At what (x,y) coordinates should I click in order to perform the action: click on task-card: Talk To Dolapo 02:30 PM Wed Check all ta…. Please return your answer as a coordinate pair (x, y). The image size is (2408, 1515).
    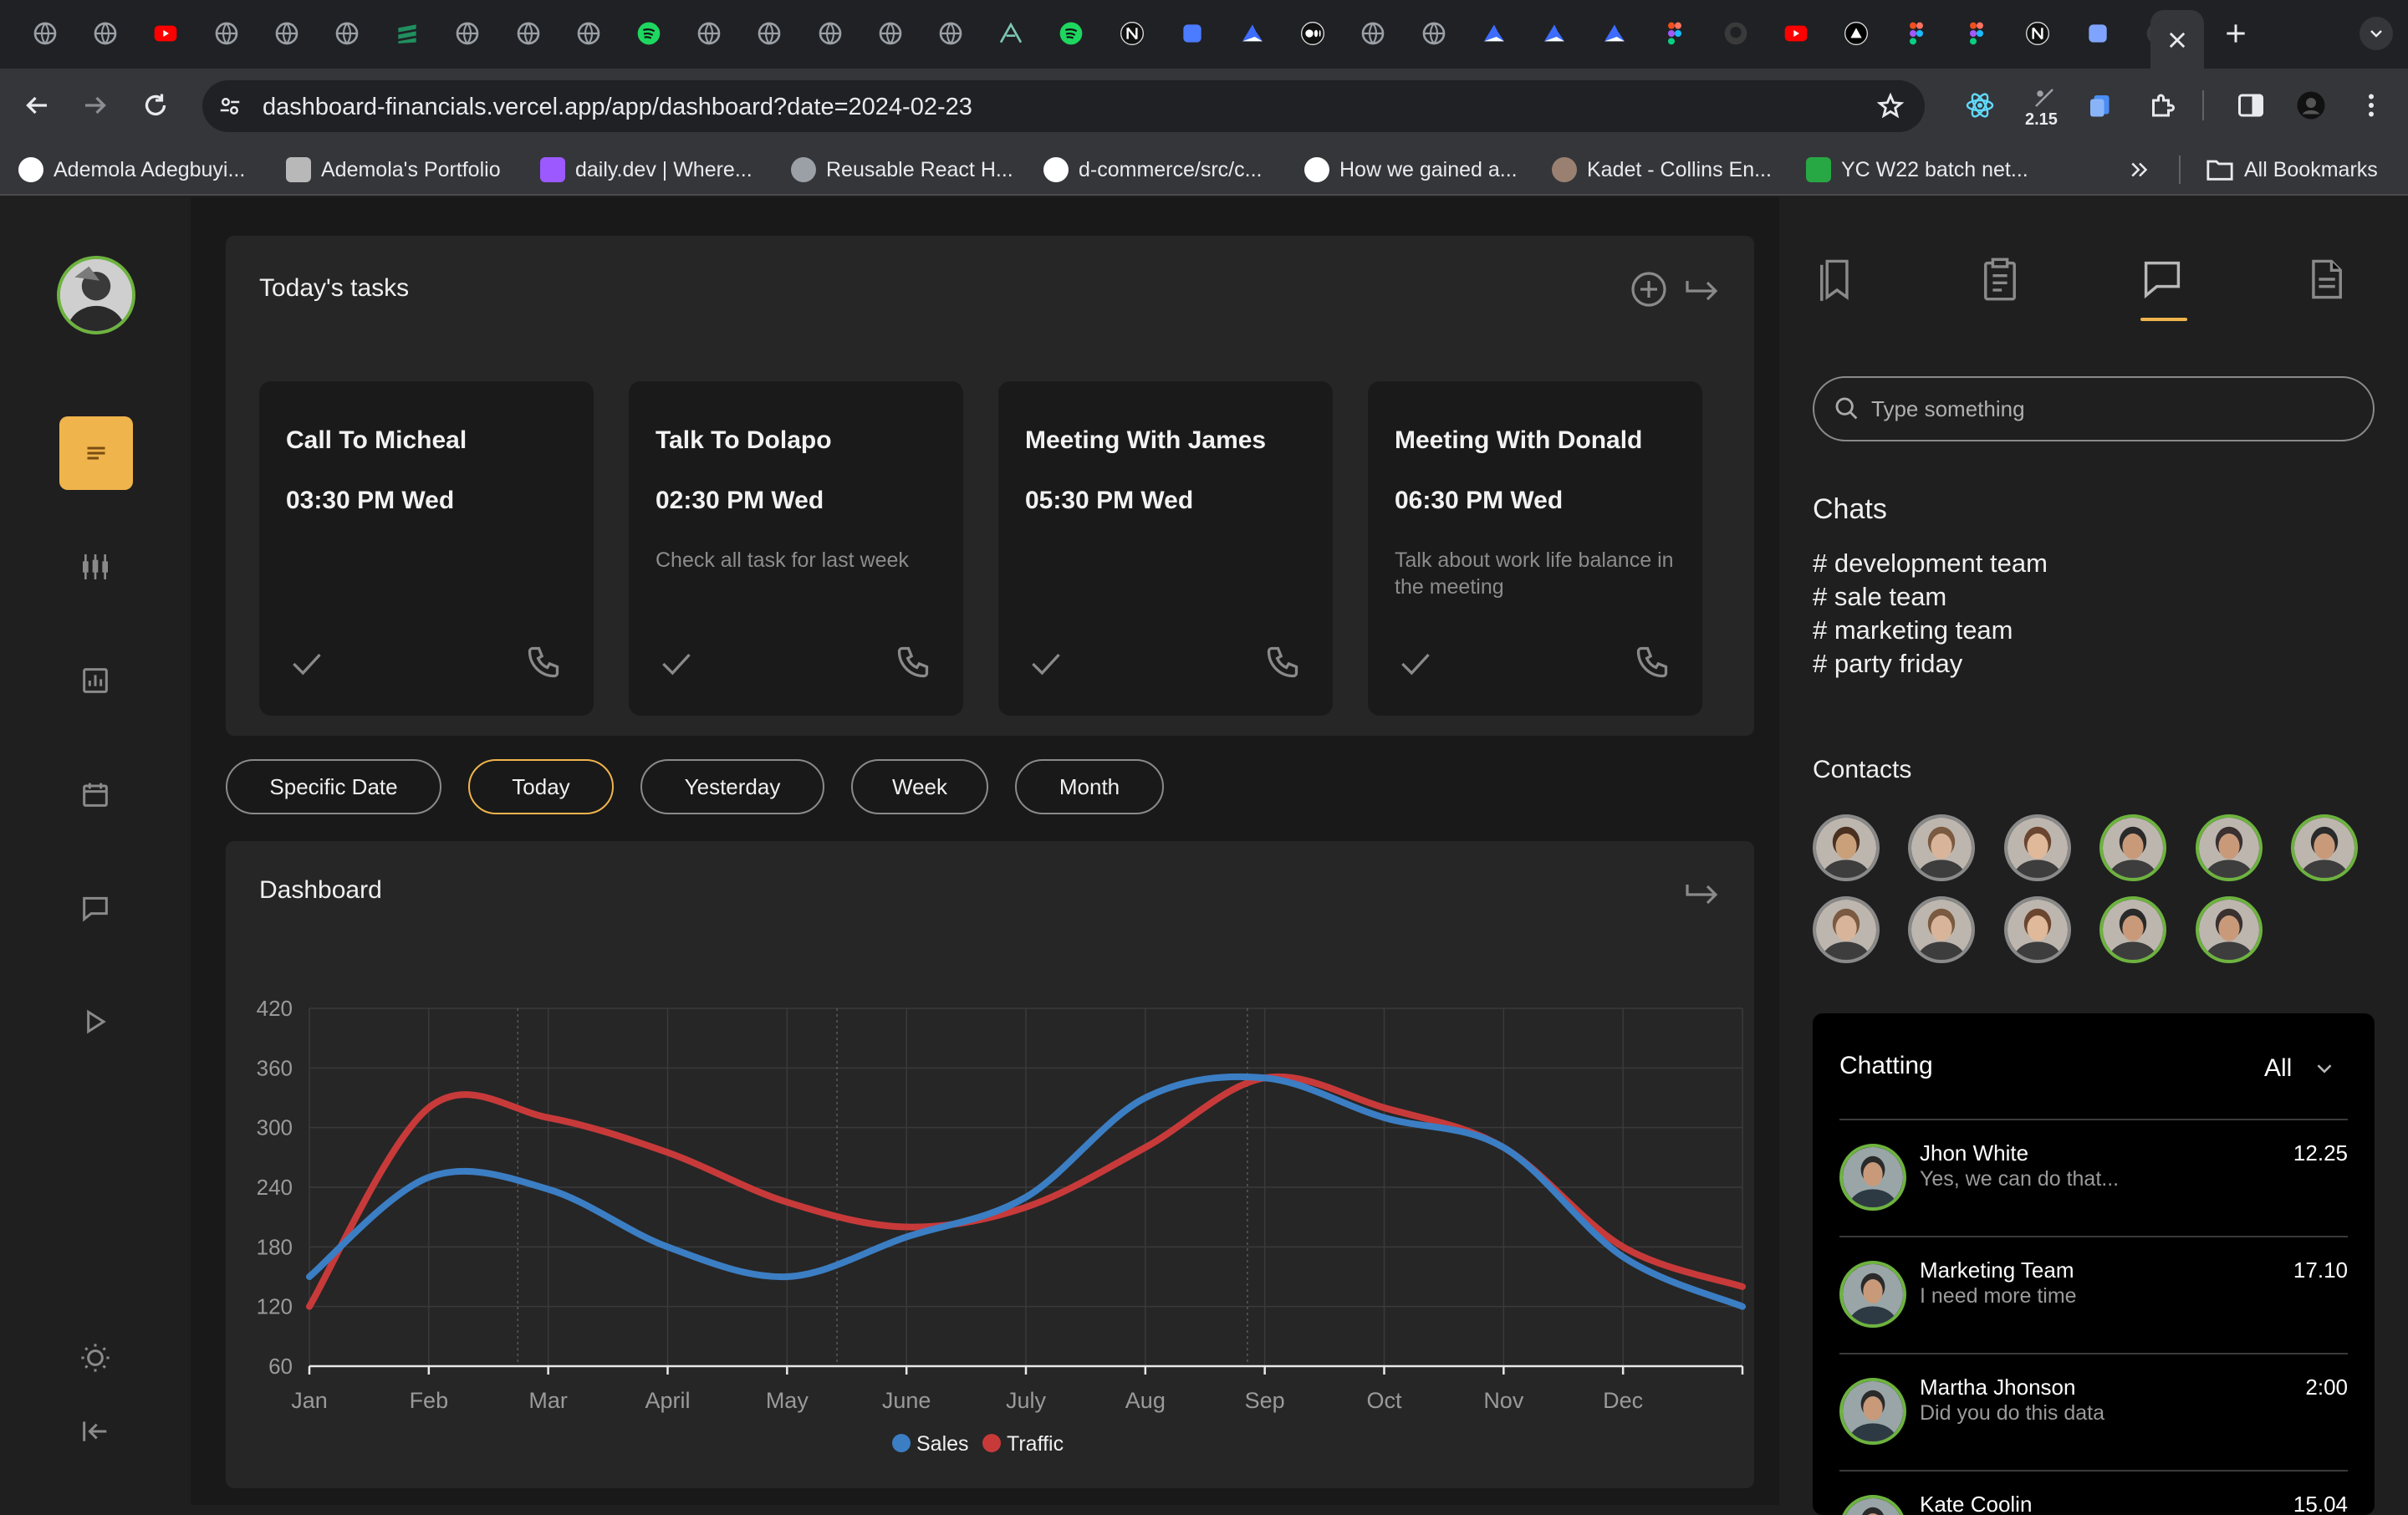
    Looking at the image, I should click on (796, 548).